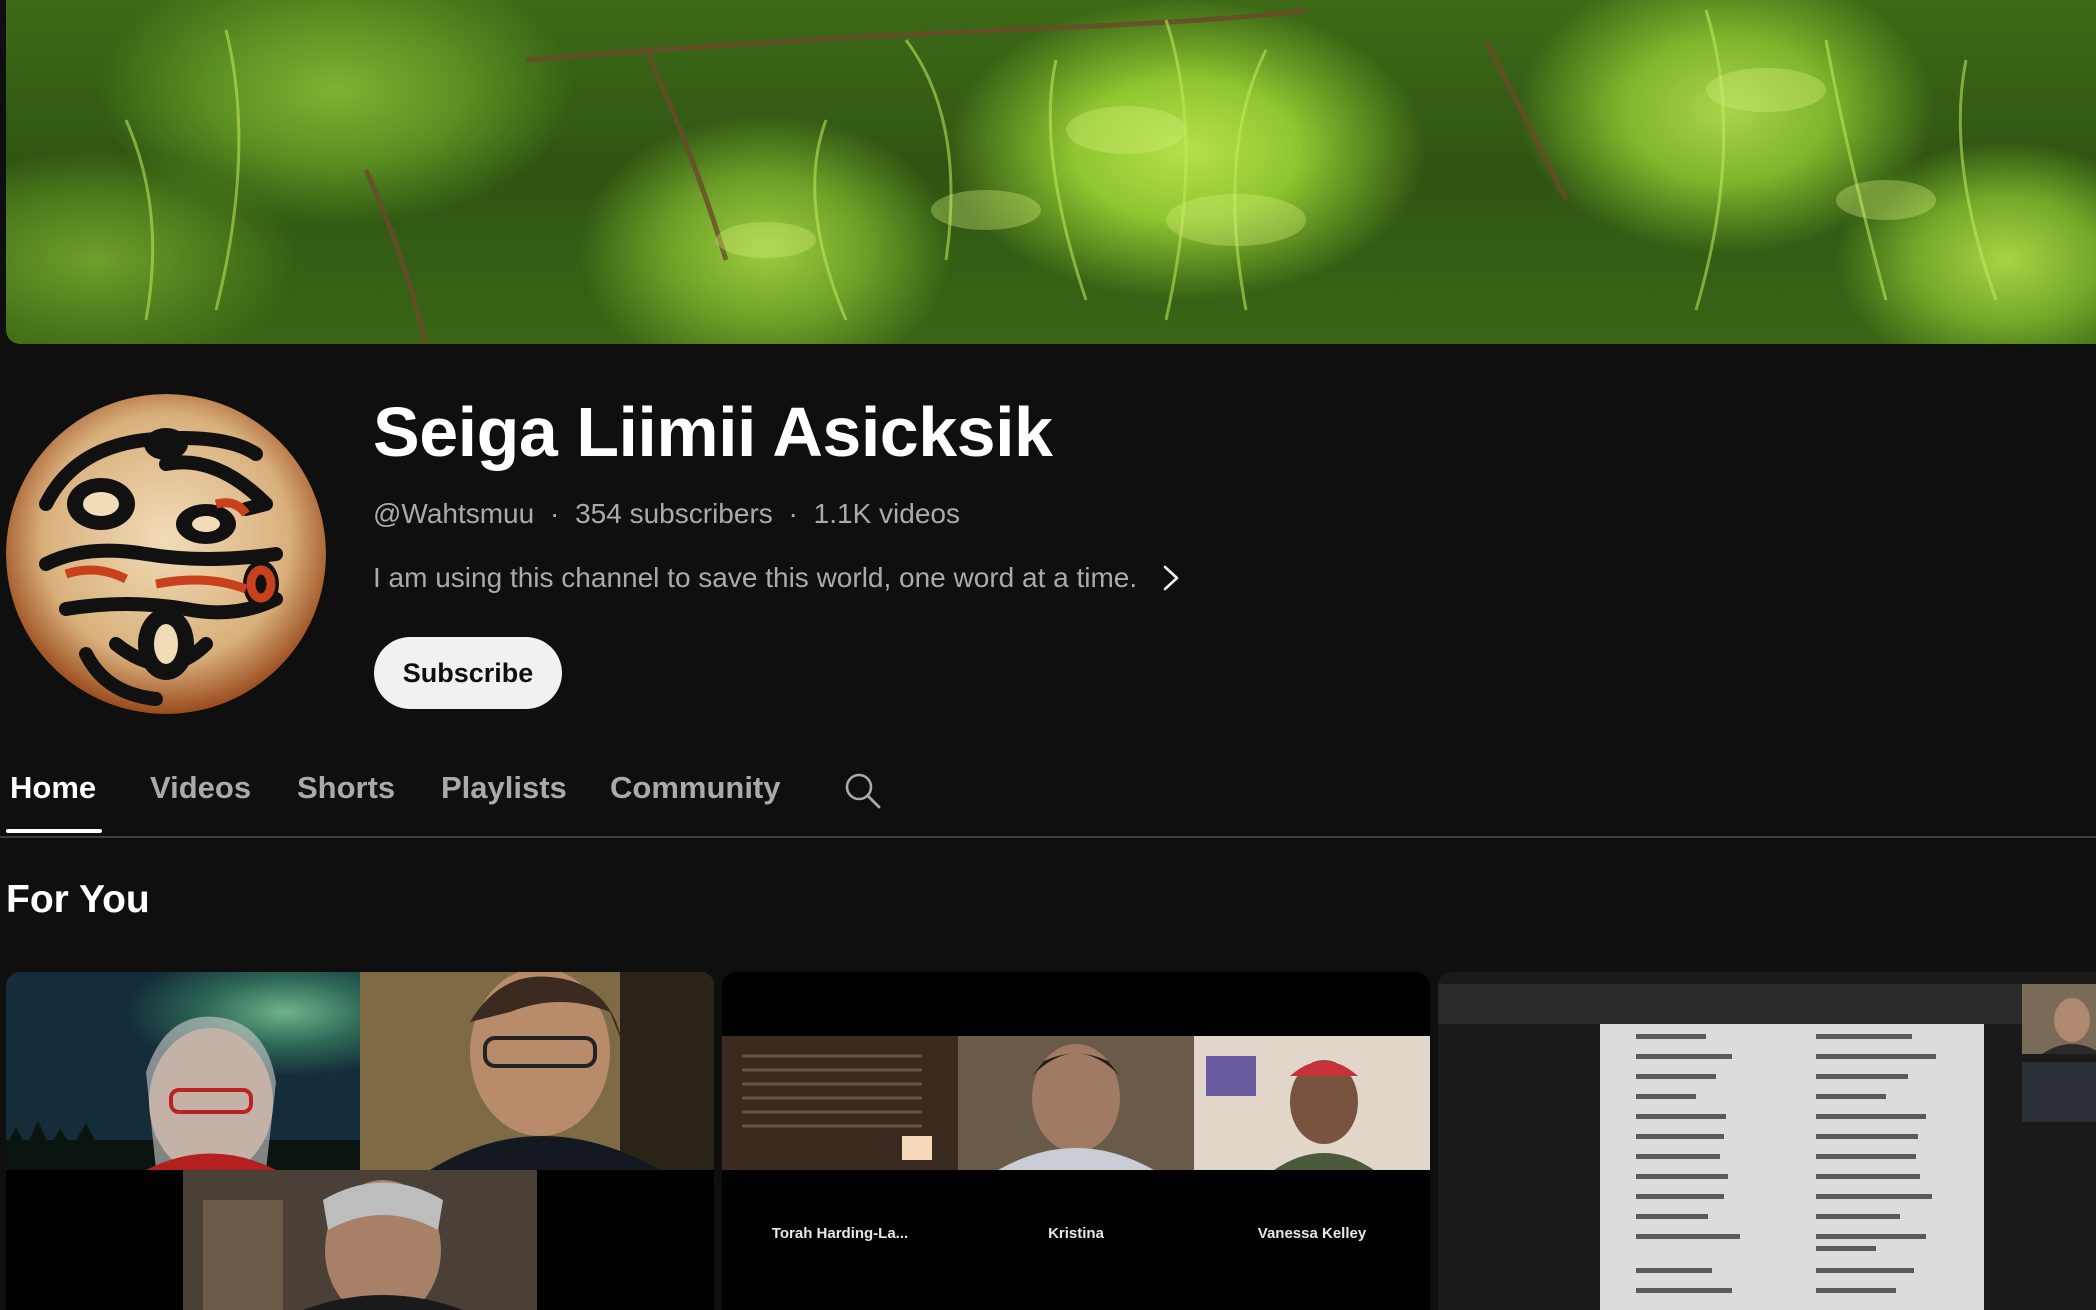  What do you see at coordinates (453, 513) in the screenshot?
I see `channel-handle: @Wahtsmuu` at bounding box center [453, 513].